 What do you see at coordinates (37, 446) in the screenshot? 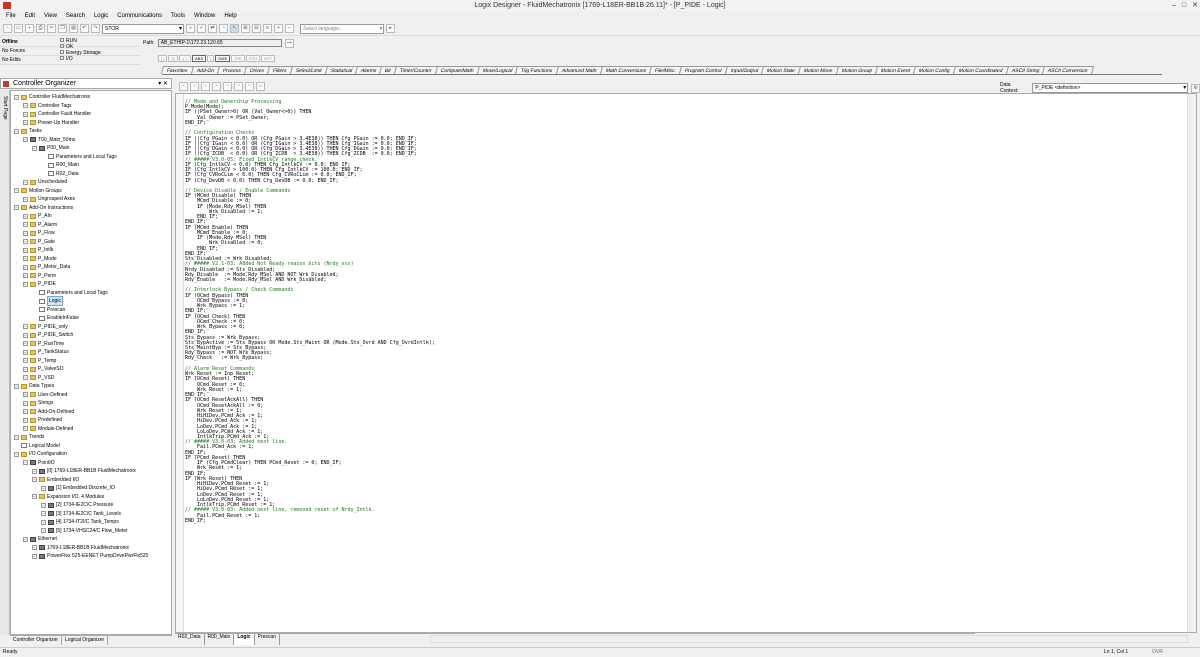
I see `tree-node: Logical Model` at bounding box center [37, 446].